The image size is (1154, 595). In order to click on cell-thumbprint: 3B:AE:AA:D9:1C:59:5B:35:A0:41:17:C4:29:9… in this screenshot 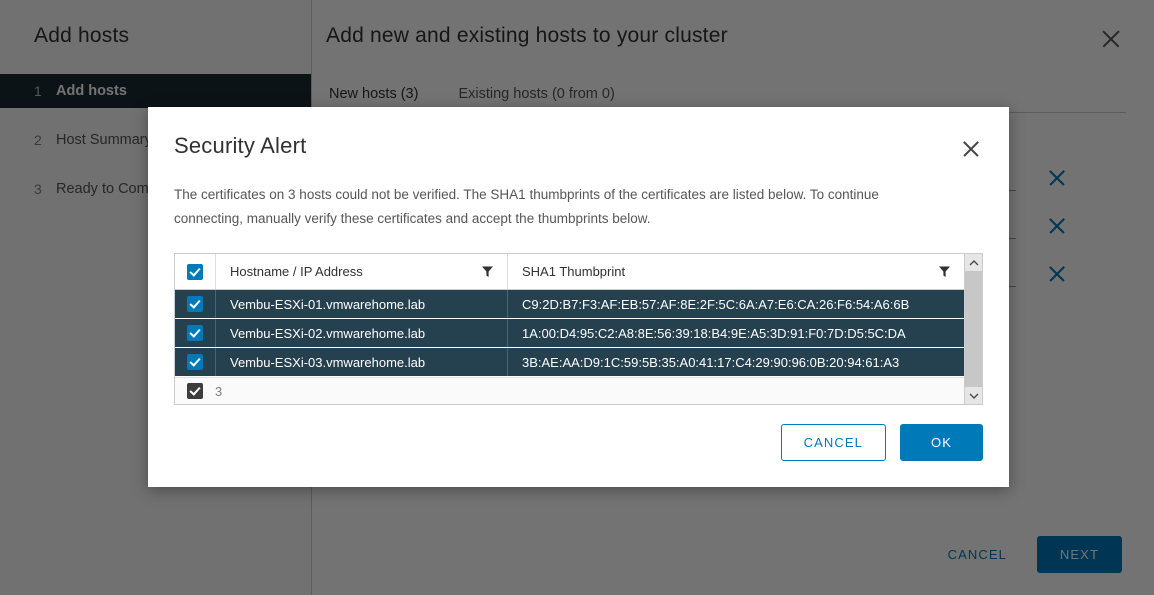, I will do `click(735, 362)`.